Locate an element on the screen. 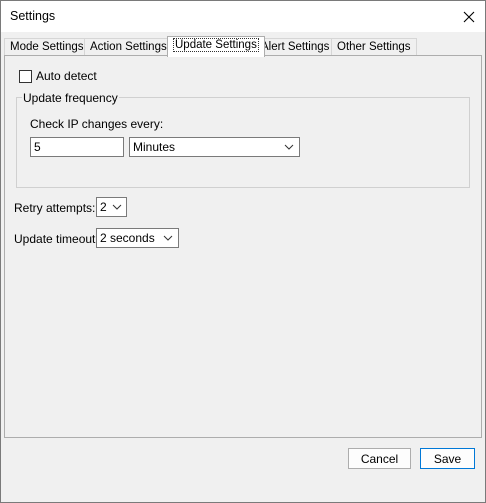 This screenshot has height=503, width=486. update-timeout-label: Update timeout: is located at coordinates (56, 239).